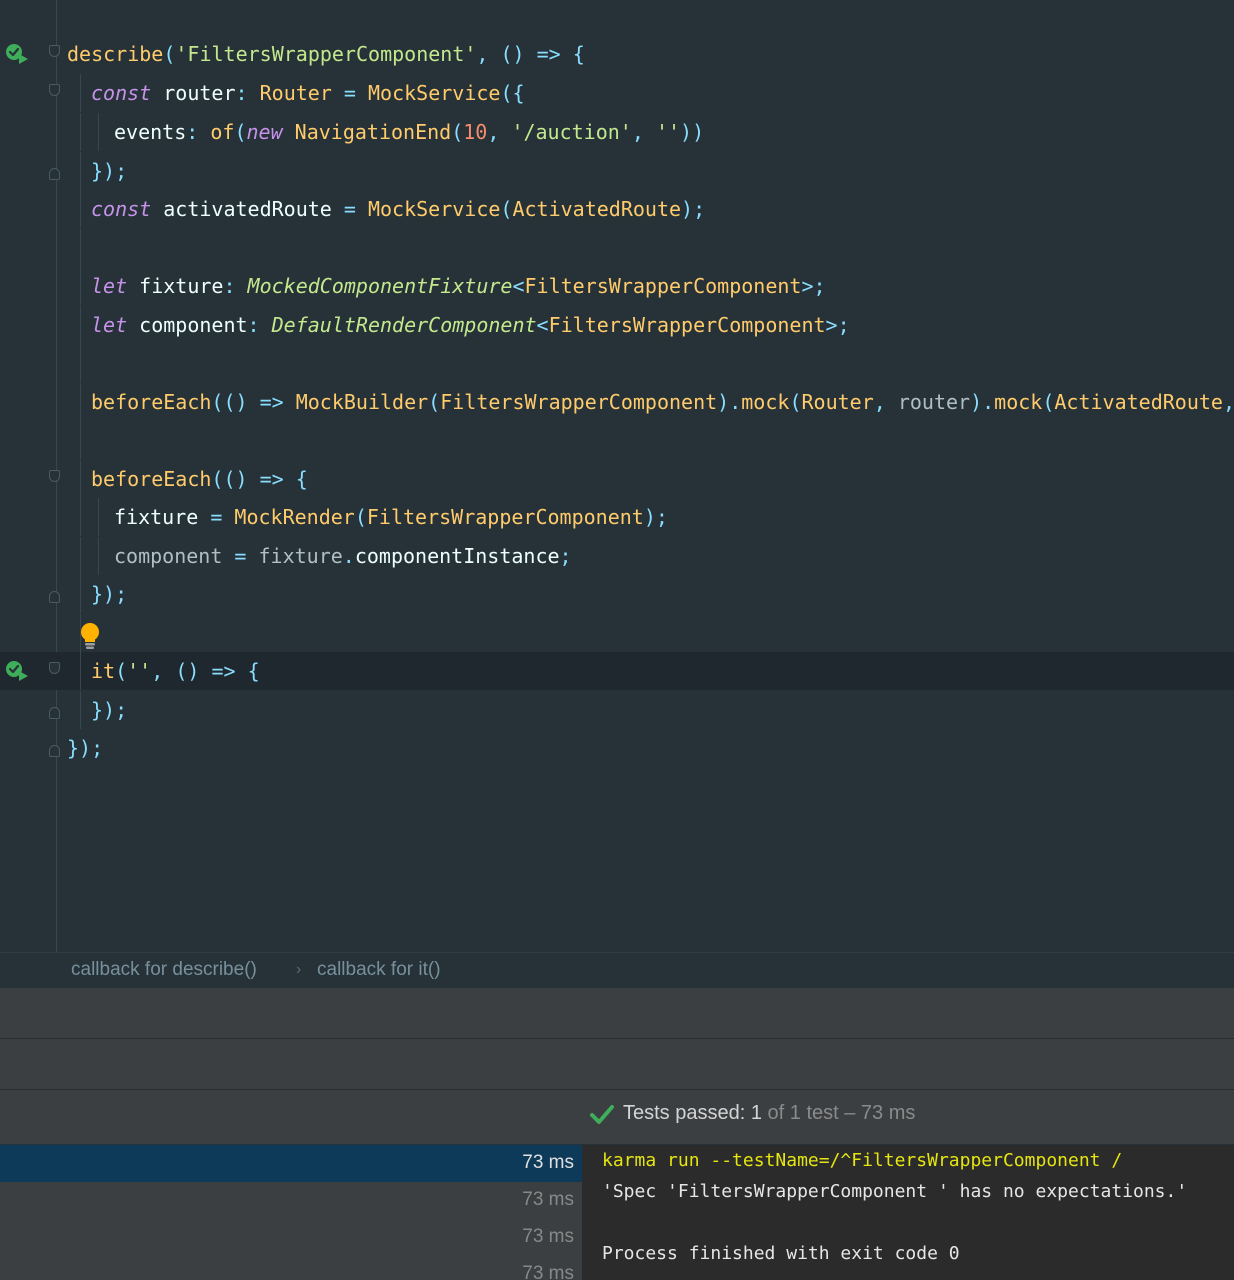  Describe the element at coordinates (121, 209) in the screenshot. I see `code-token: const` at that location.